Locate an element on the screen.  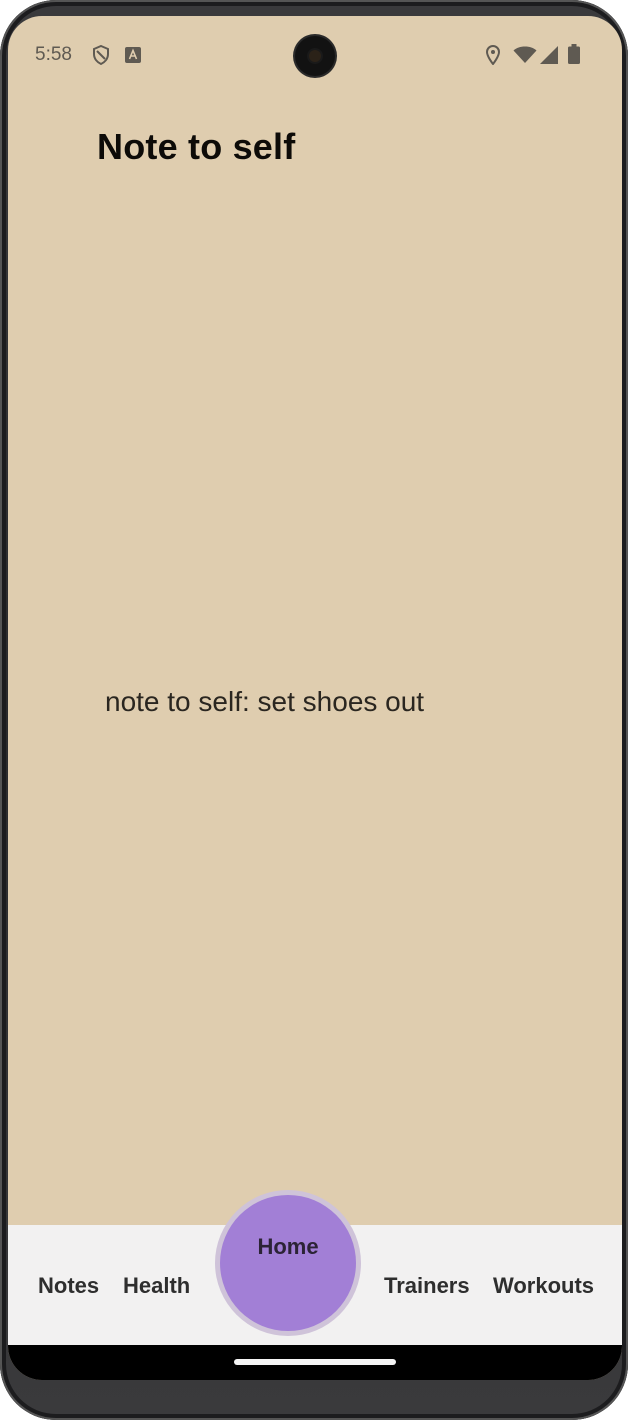
keyboard-a-icon is located at coordinates (133, 57).